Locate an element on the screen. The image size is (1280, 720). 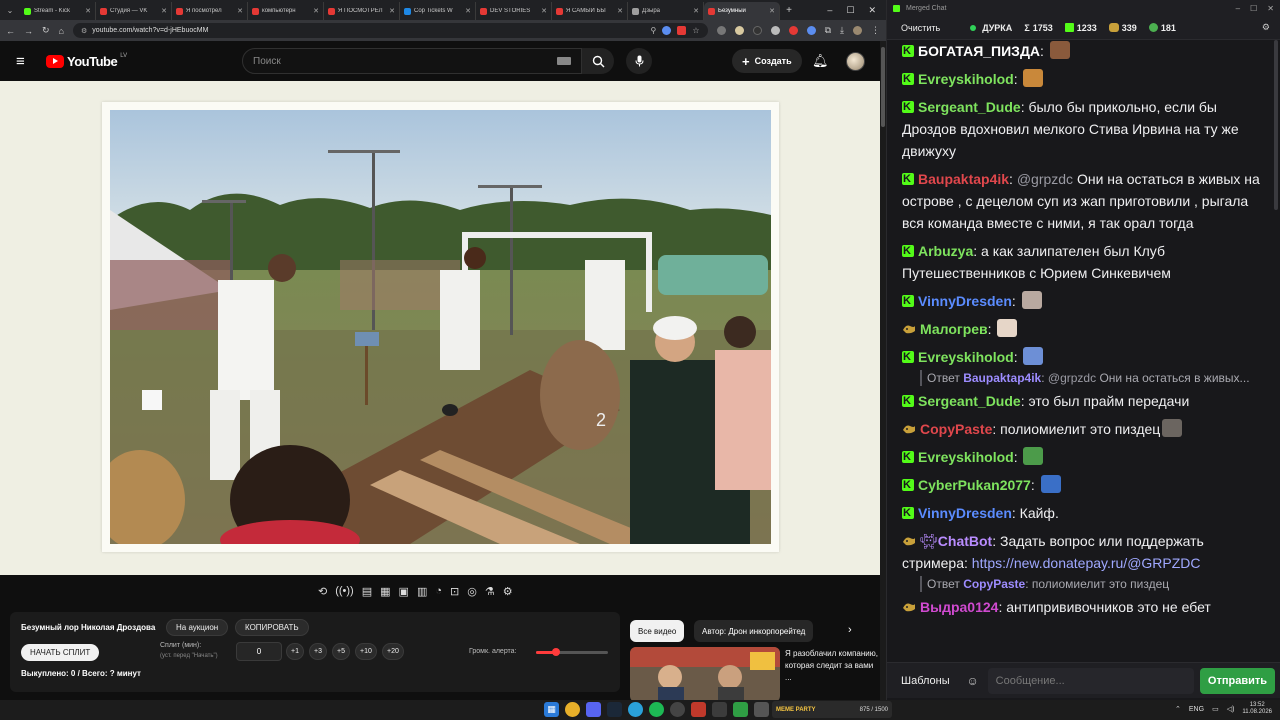
loop-icon: ⟲ is located at coordinates (322, 593).